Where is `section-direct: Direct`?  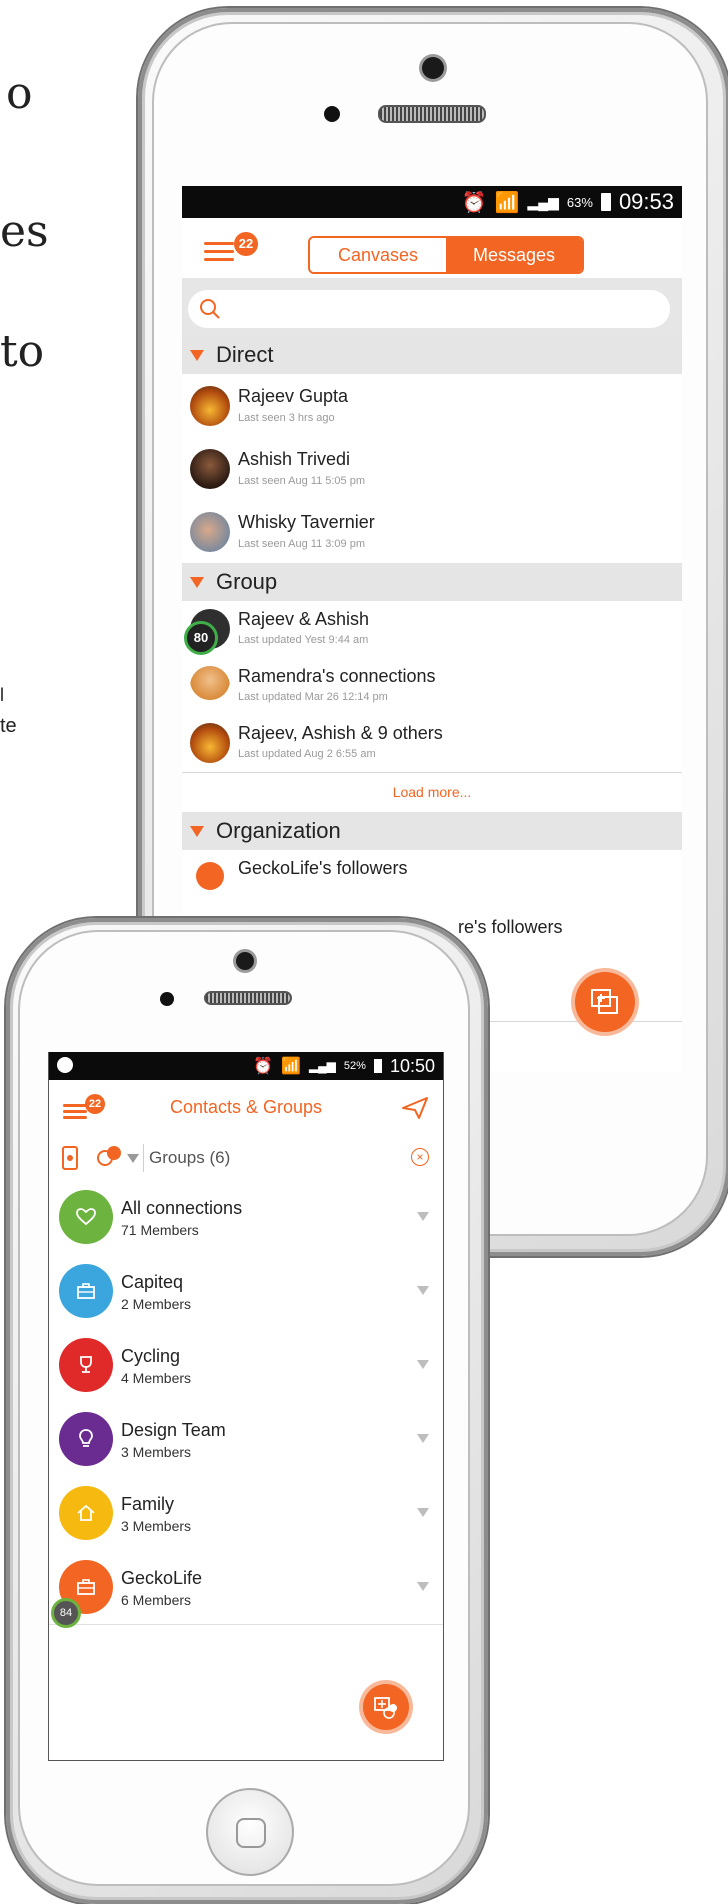
section-direct: Direct is located at coordinates (432, 355).